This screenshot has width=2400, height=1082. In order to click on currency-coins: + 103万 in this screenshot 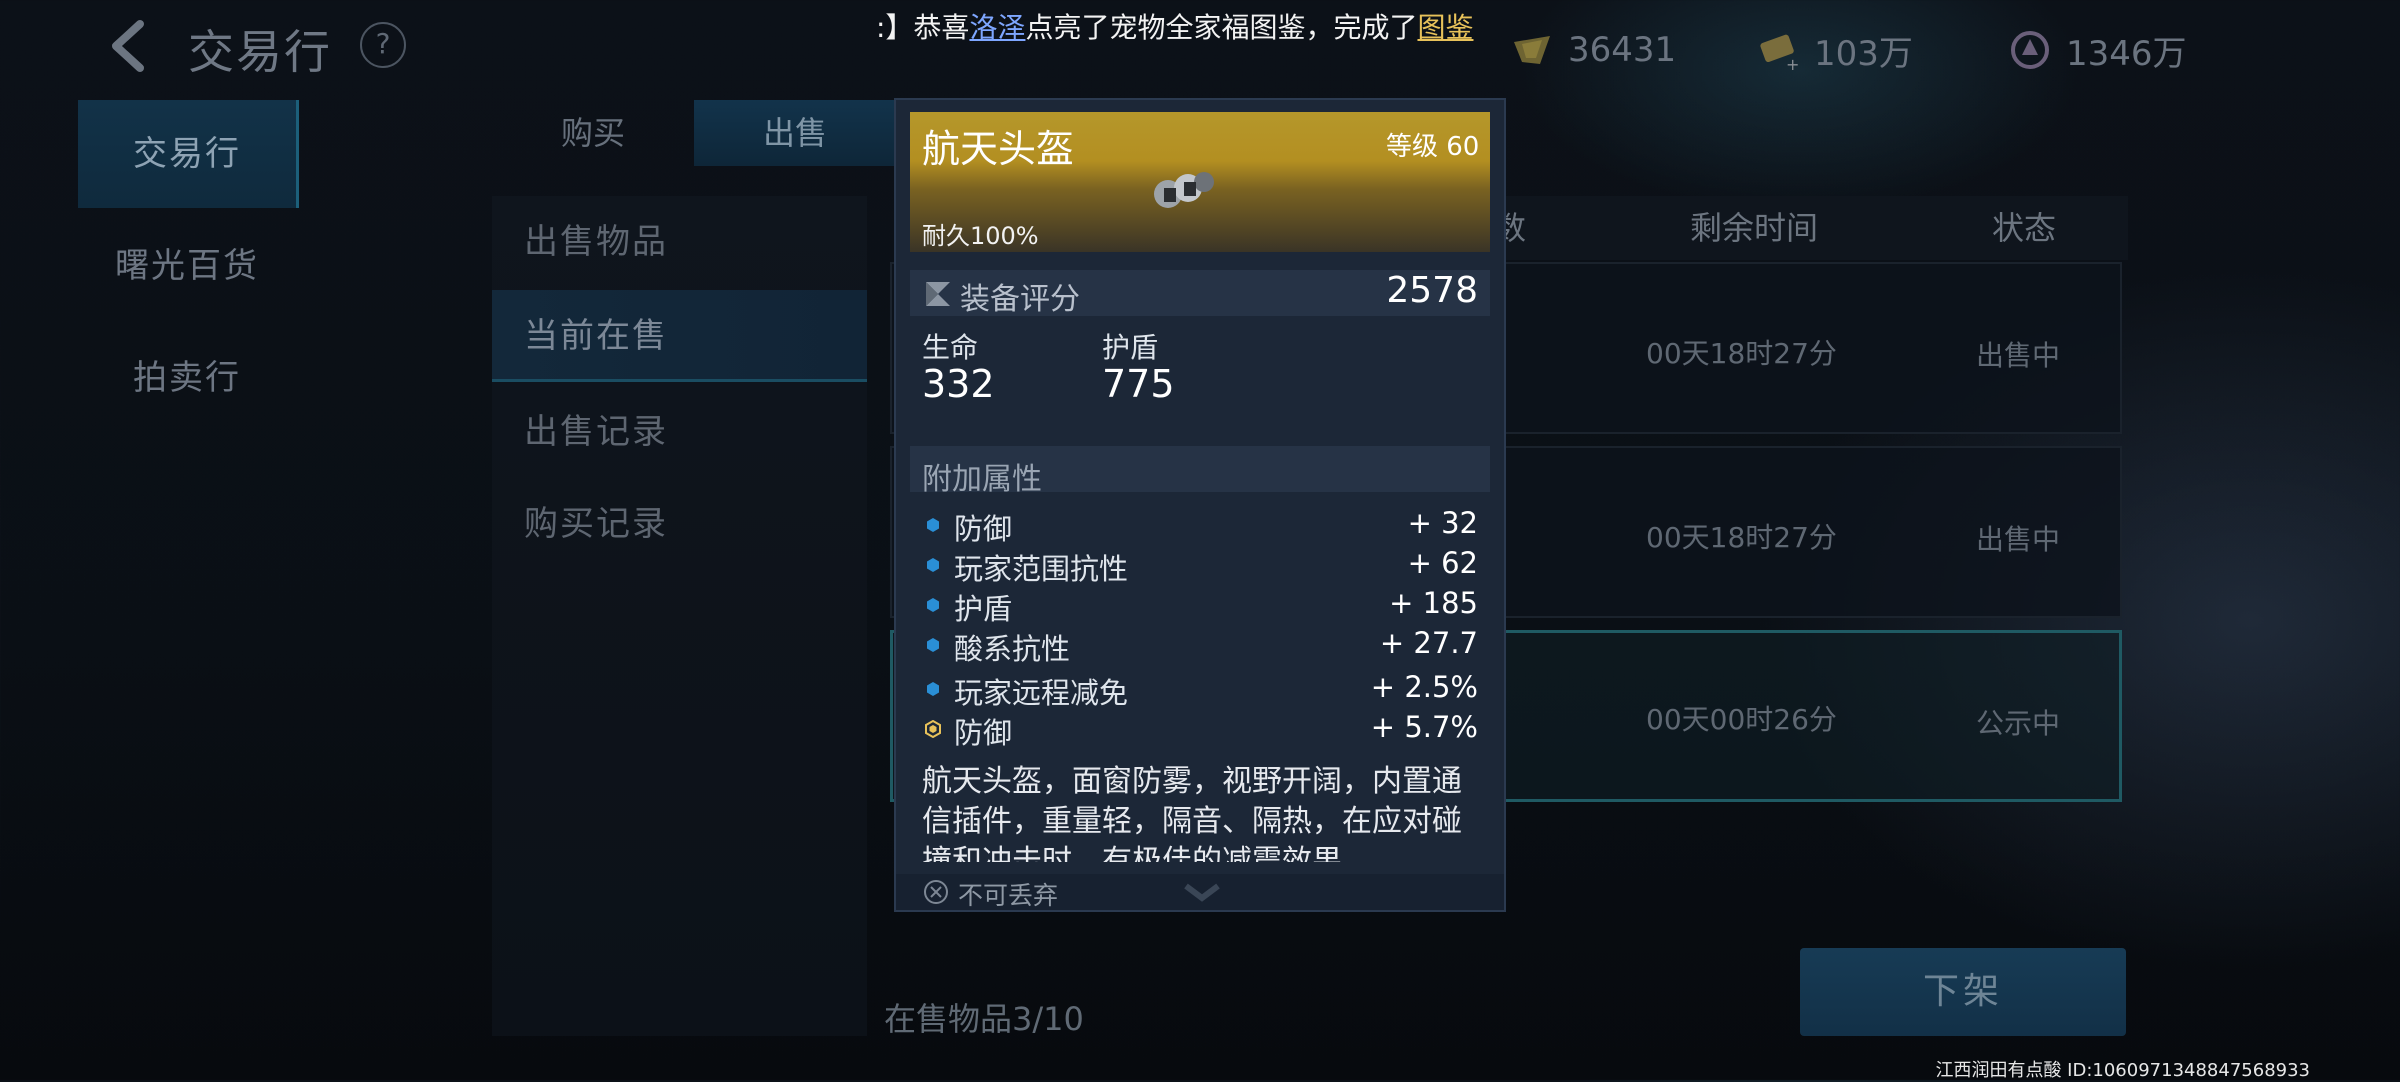, I will do `click(1834, 51)`.